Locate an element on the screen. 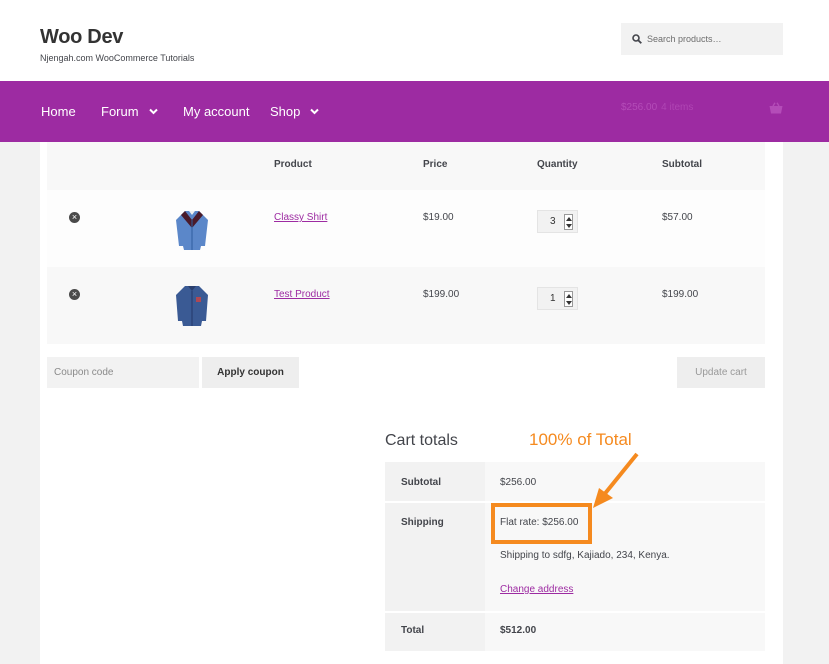  table-row: × Test Product $199.00 1 $199.00 is located at coordinates (406, 305).